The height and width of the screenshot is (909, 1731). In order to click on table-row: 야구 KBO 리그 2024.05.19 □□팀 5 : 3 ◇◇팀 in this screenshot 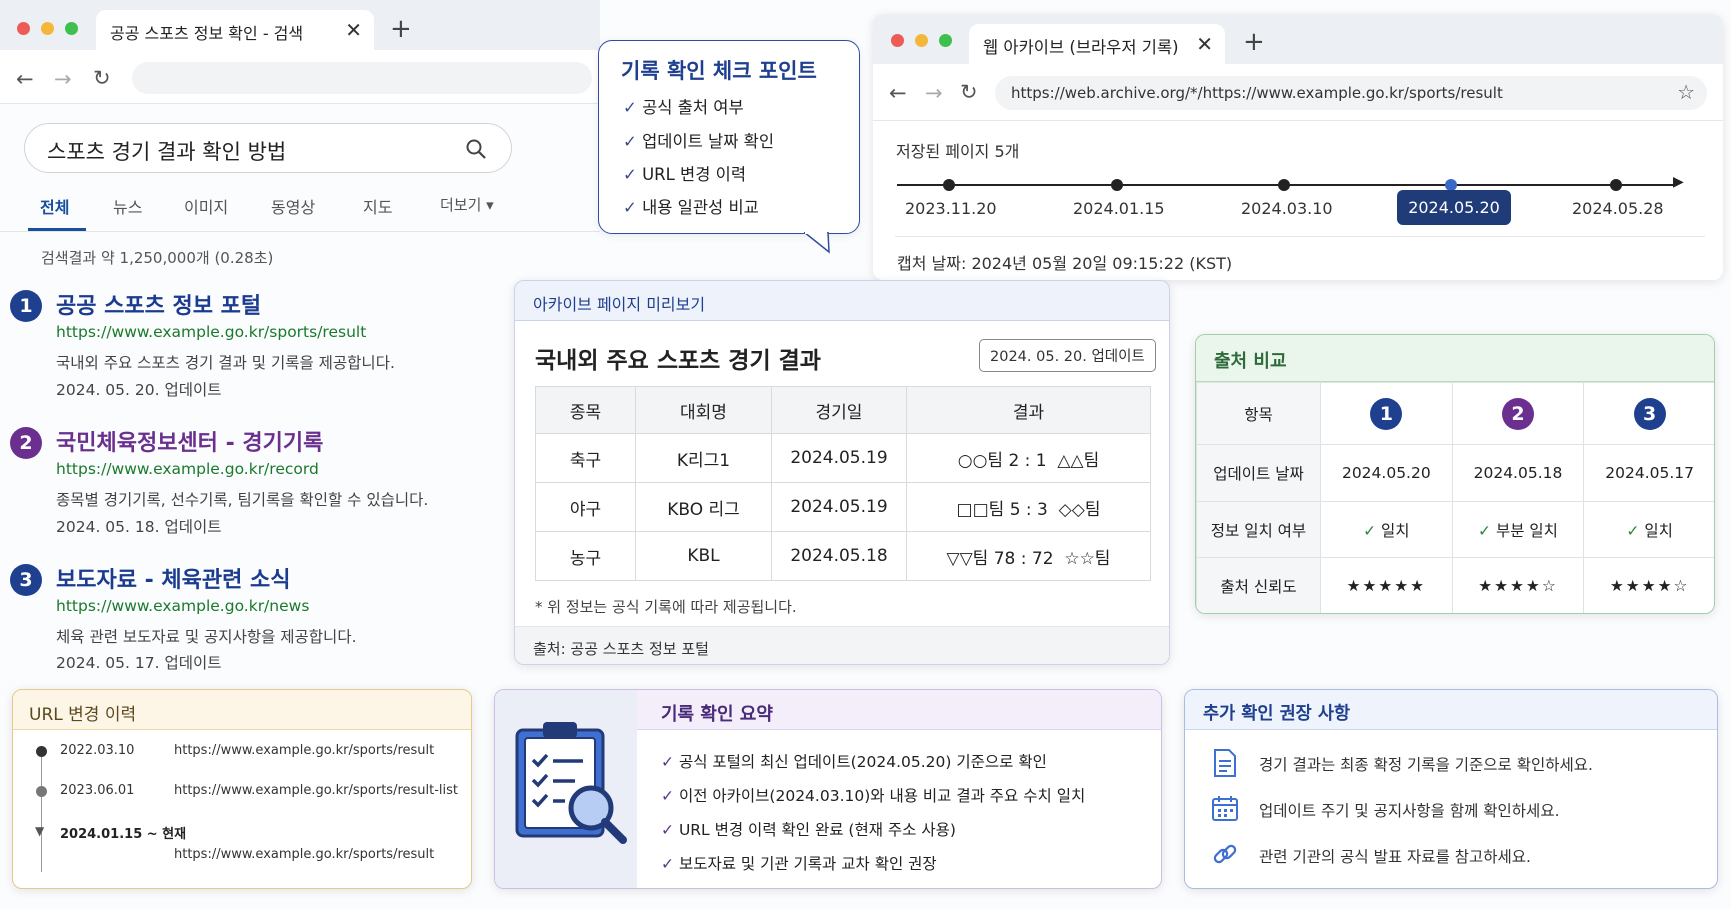, I will do `click(843, 507)`.